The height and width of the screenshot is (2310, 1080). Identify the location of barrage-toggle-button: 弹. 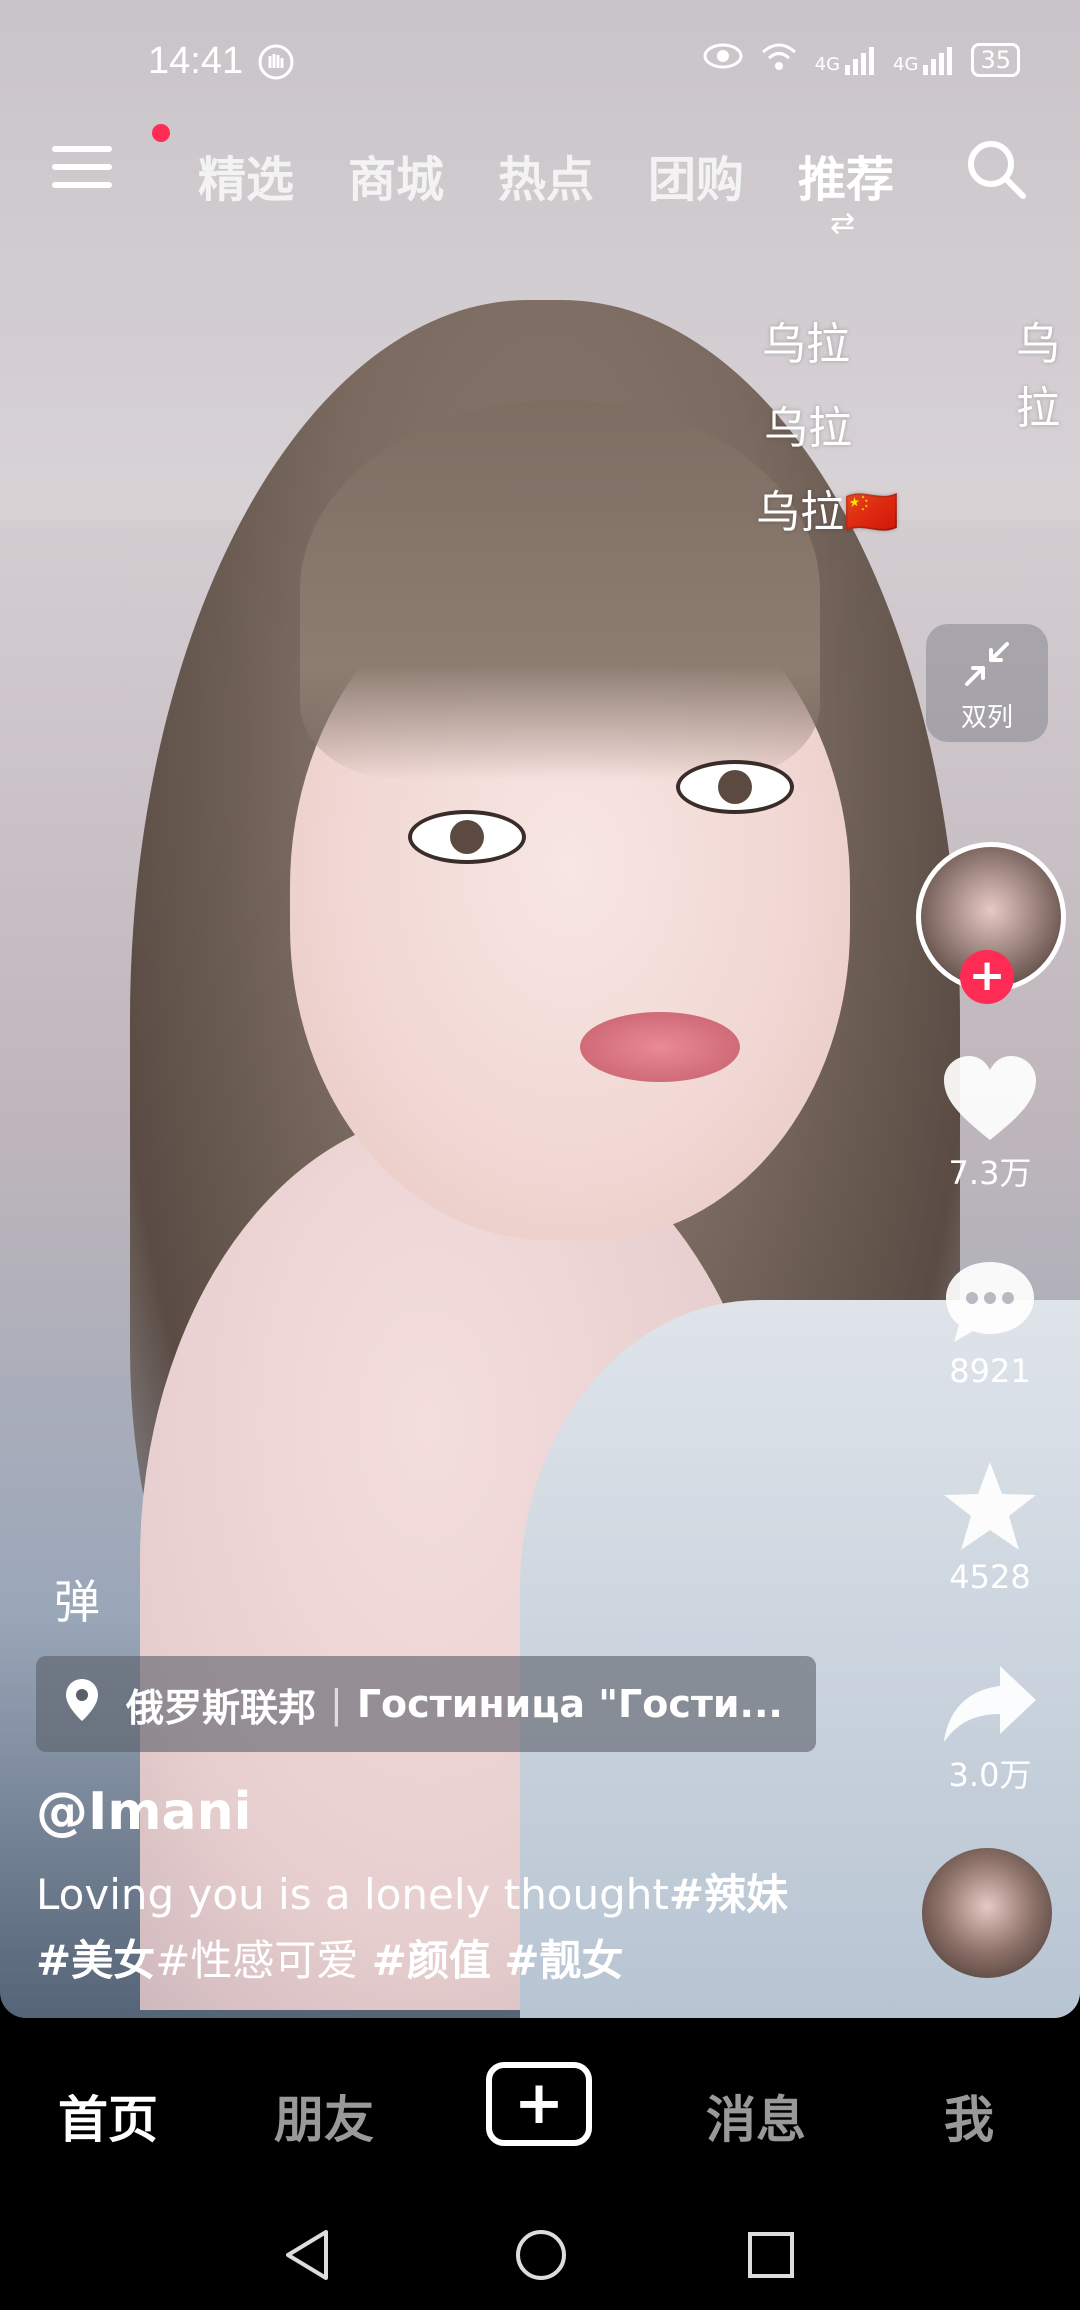
(77, 1599).